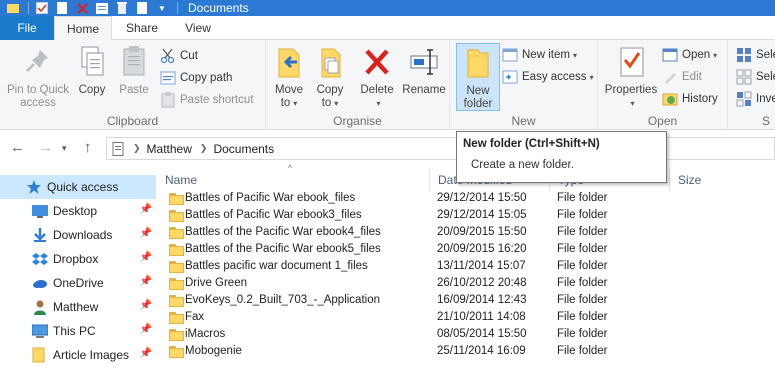 This screenshot has height=367, width=775. What do you see at coordinates (744, 77) in the screenshot?
I see `select-none-icon` at bounding box center [744, 77].